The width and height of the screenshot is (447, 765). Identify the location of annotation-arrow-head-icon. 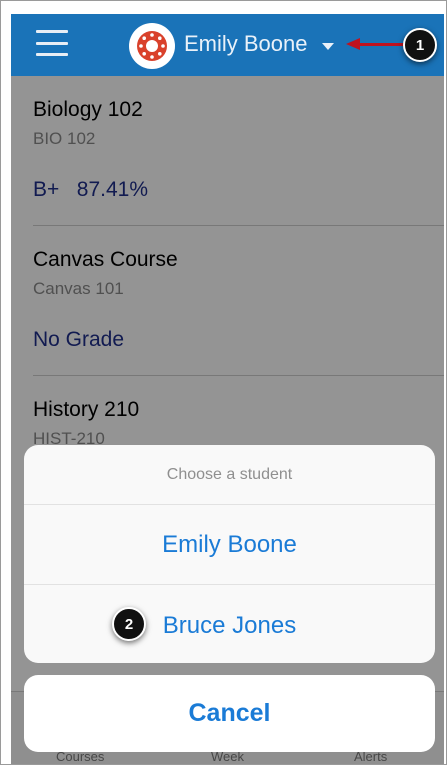
(353, 44).